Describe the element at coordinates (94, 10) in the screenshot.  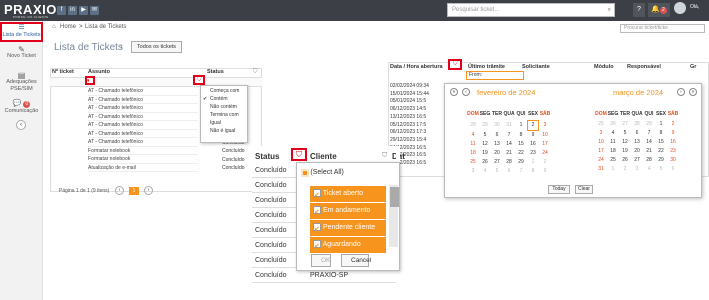
I see `mail-icon: ✉` at that location.